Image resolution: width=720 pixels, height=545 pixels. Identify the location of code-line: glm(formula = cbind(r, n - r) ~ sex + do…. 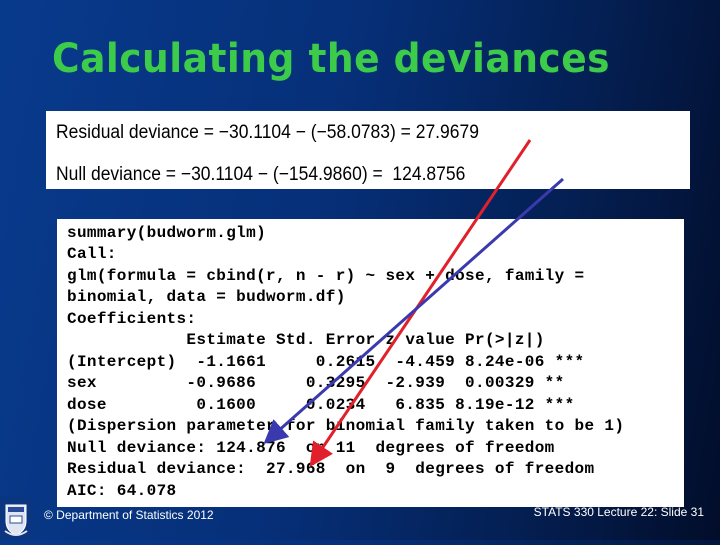
(326, 276).